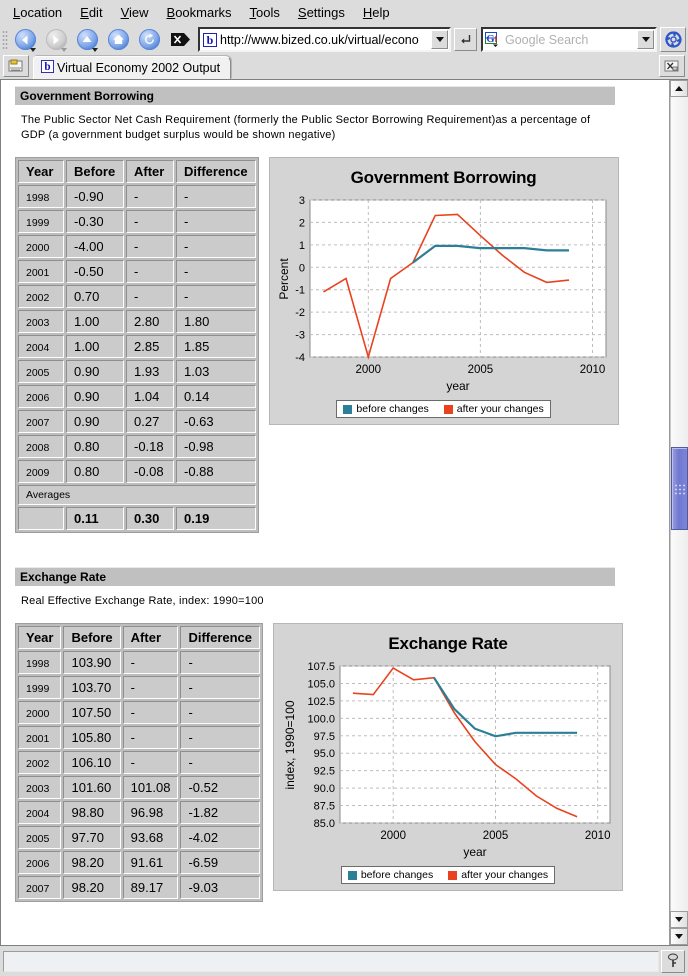  What do you see at coordinates (92, 812) in the screenshot?
I see `cell-before: 98.80` at bounding box center [92, 812].